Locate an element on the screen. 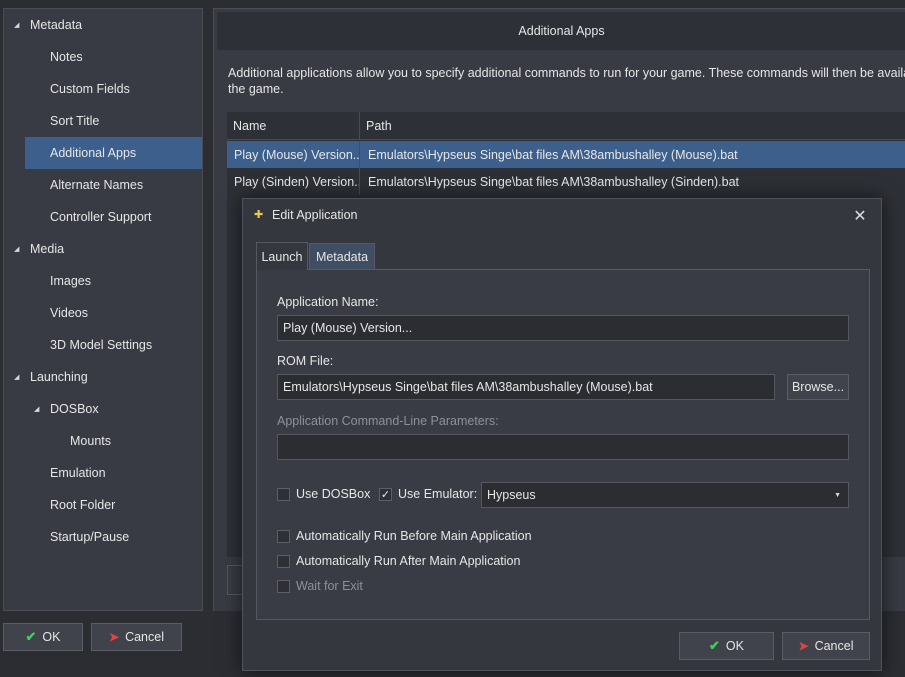 The image size is (905, 677). tab-launch: Launch is located at coordinates (282, 256).